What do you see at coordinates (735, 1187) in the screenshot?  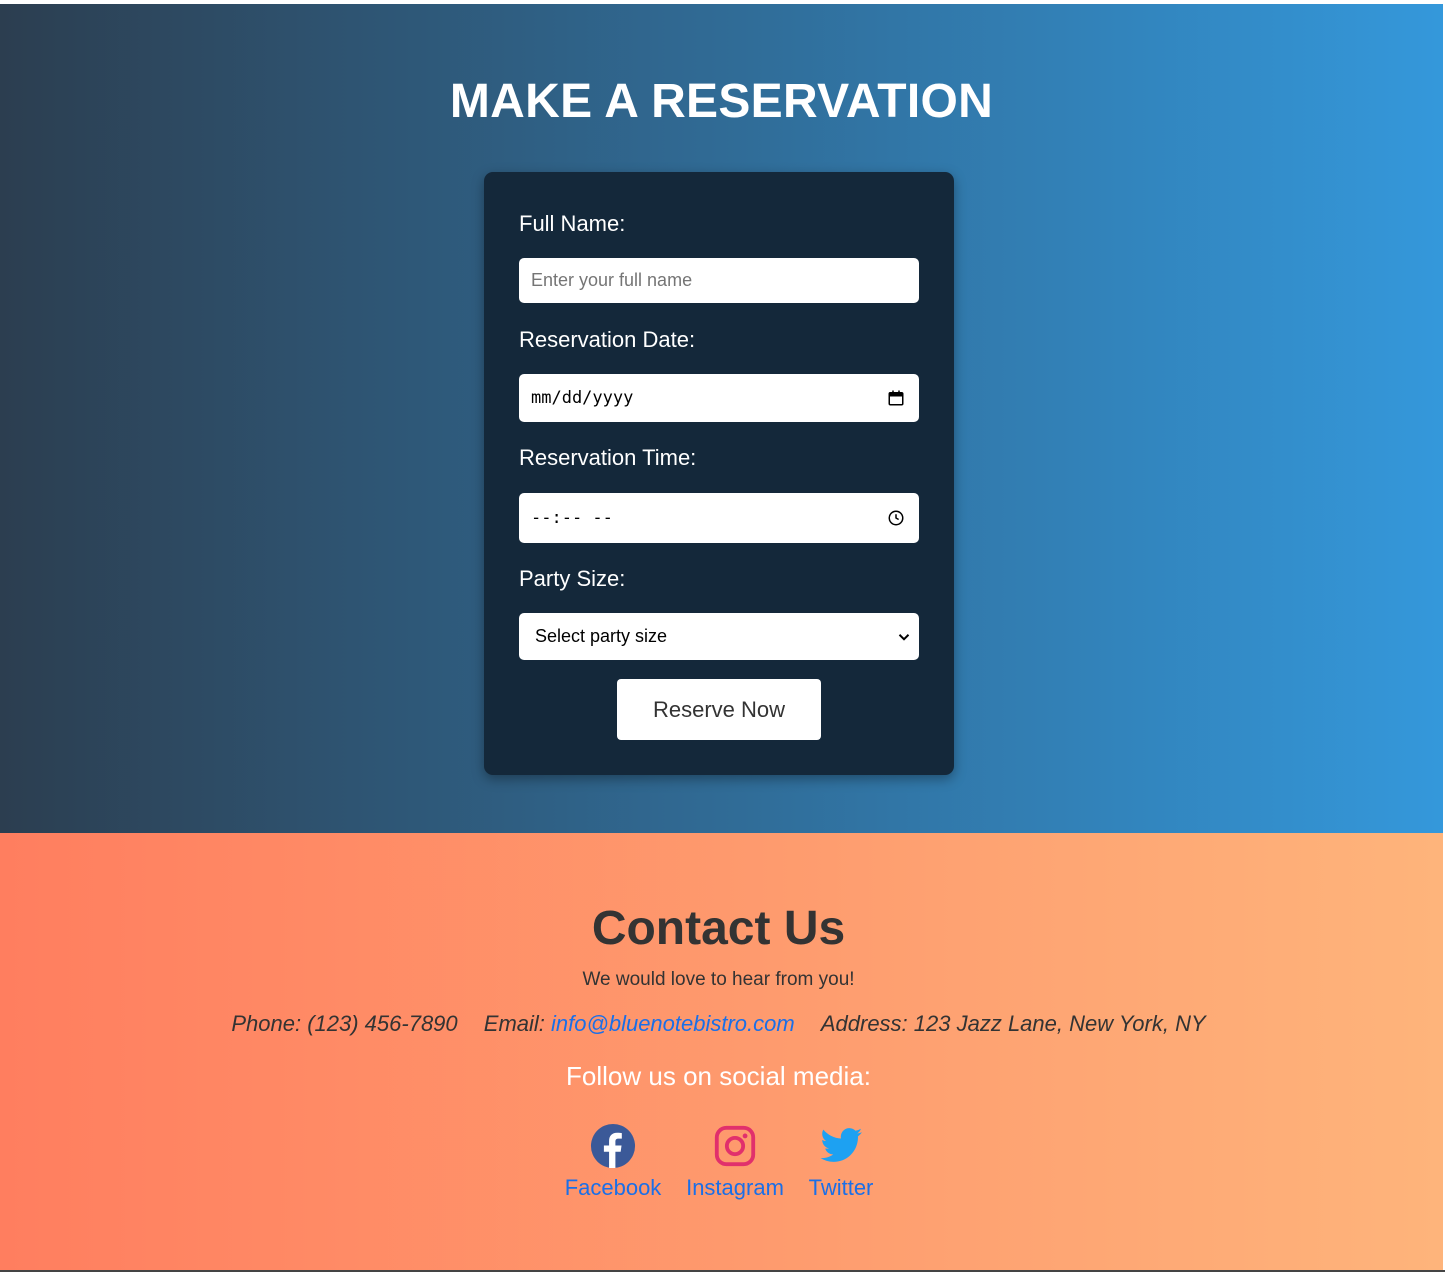 I see `instagram-label: Instagram` at bounding box center [735, 1187].